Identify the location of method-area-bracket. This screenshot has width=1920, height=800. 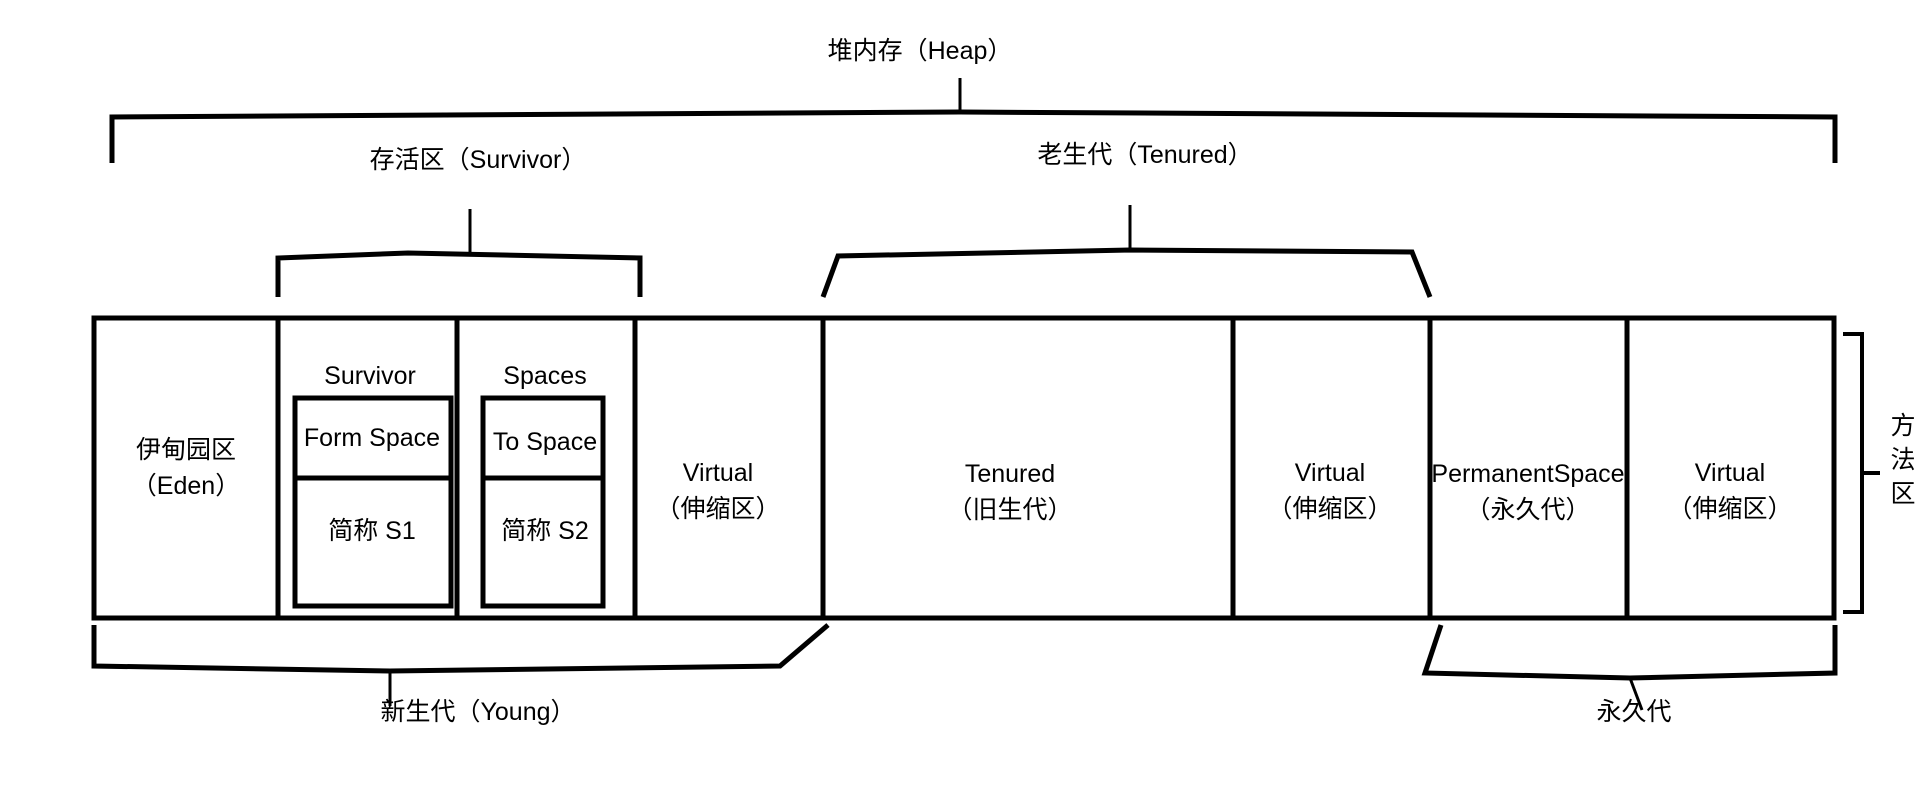
(1861, 473).